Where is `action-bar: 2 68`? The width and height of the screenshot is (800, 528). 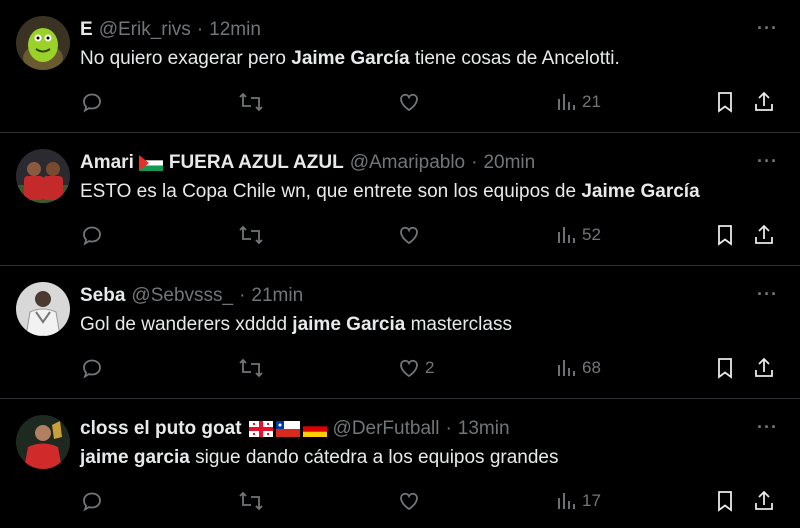
action-bar: 2 68 is located at coordinates (430, 369).